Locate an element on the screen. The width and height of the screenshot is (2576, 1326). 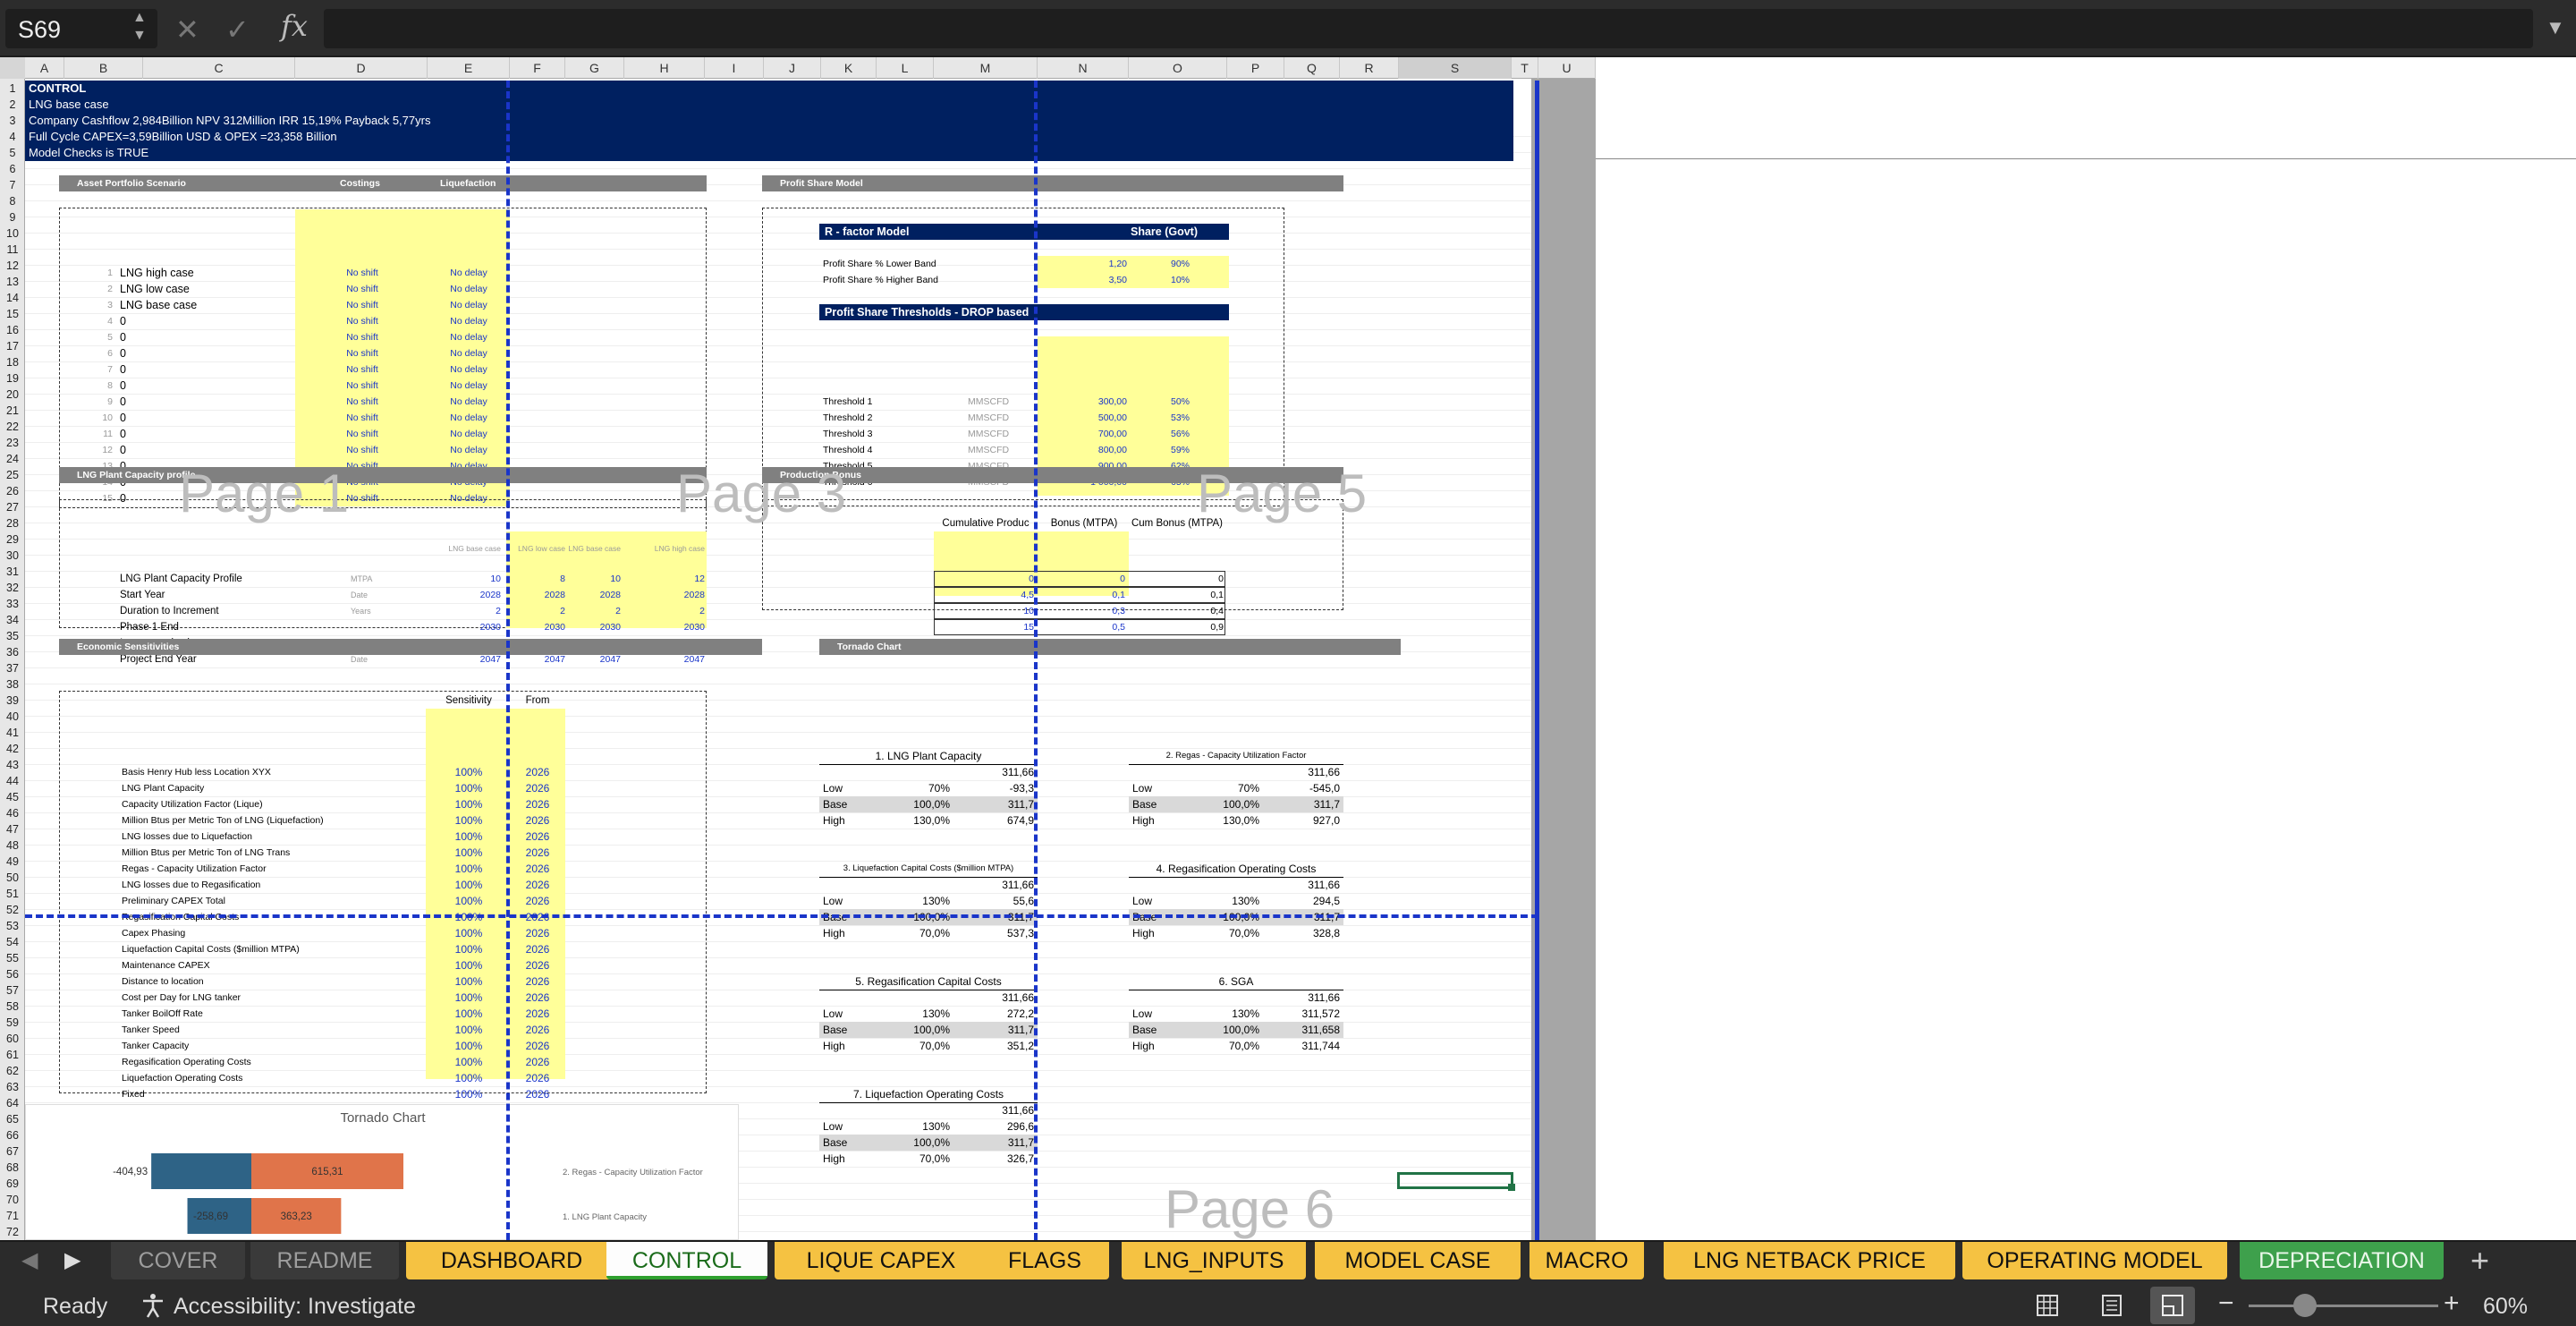
col-header-h: H is located at coordinates (664, 68).